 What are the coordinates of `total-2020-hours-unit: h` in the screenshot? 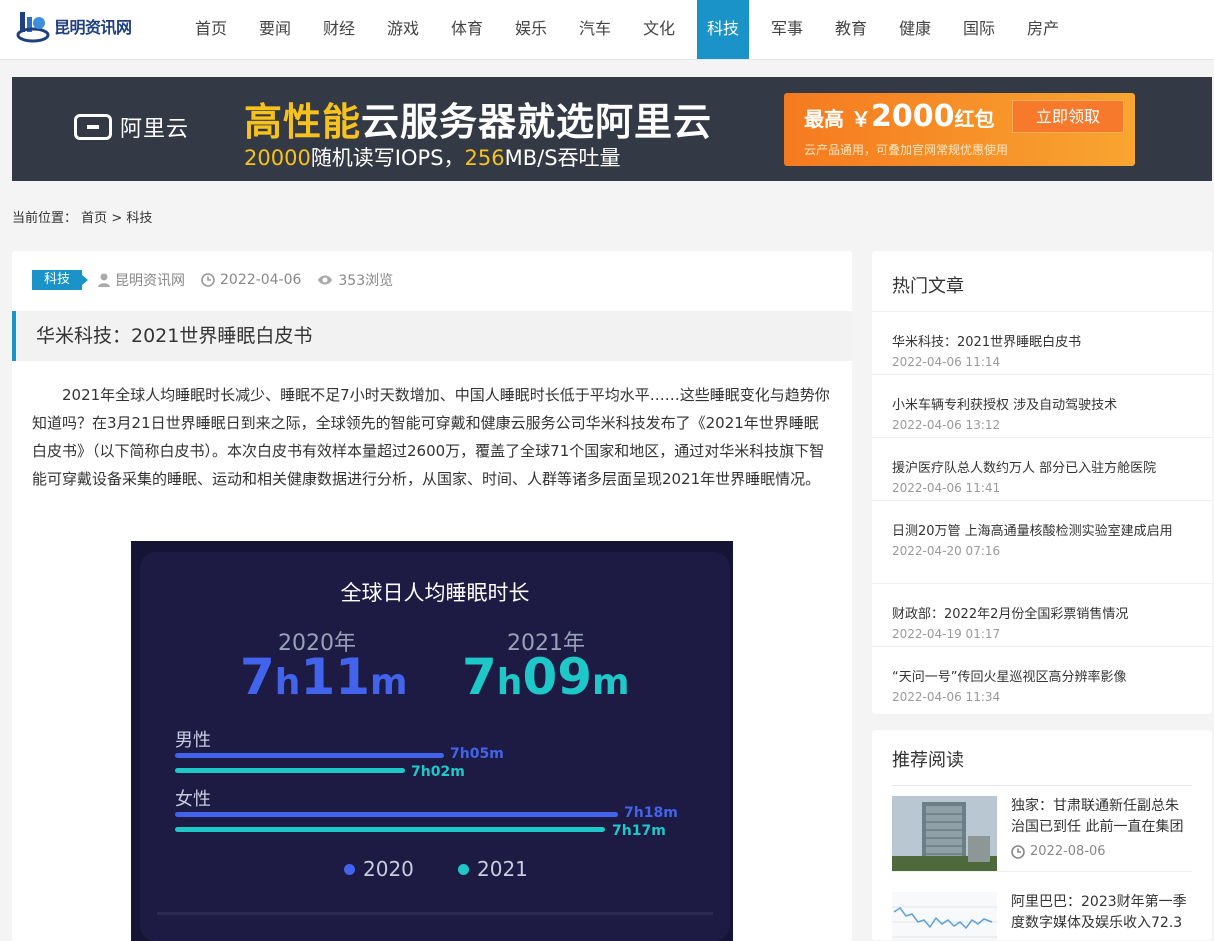 It's located at (287, 682).